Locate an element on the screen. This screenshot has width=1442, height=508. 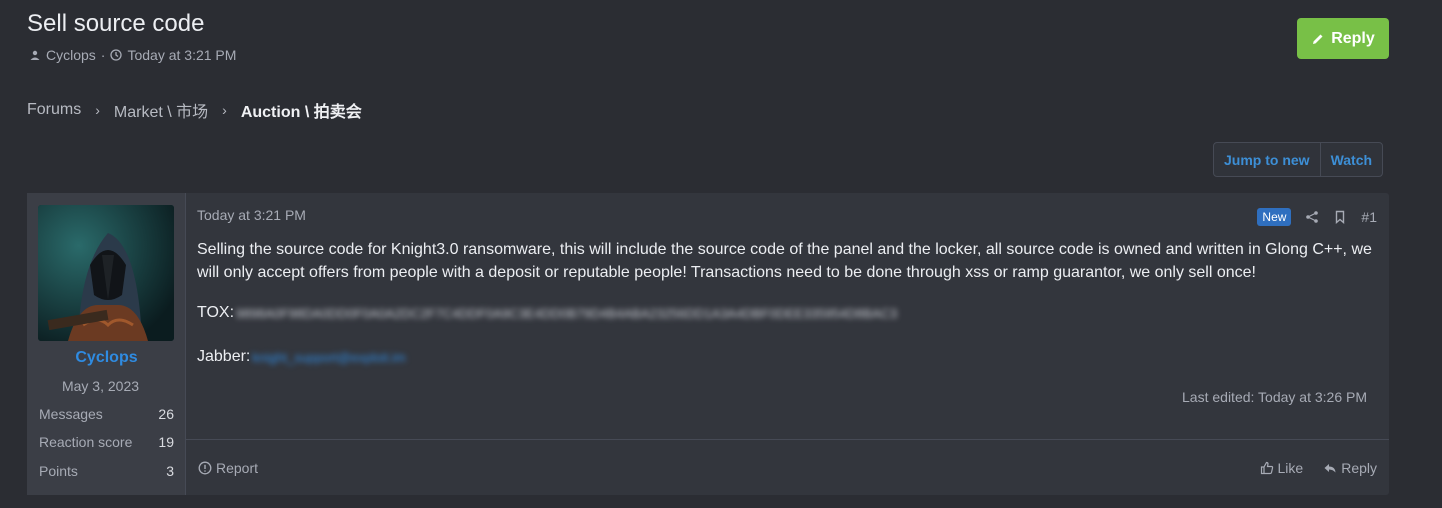
post-actions: New #1 is located at coordinates (1317, 217).